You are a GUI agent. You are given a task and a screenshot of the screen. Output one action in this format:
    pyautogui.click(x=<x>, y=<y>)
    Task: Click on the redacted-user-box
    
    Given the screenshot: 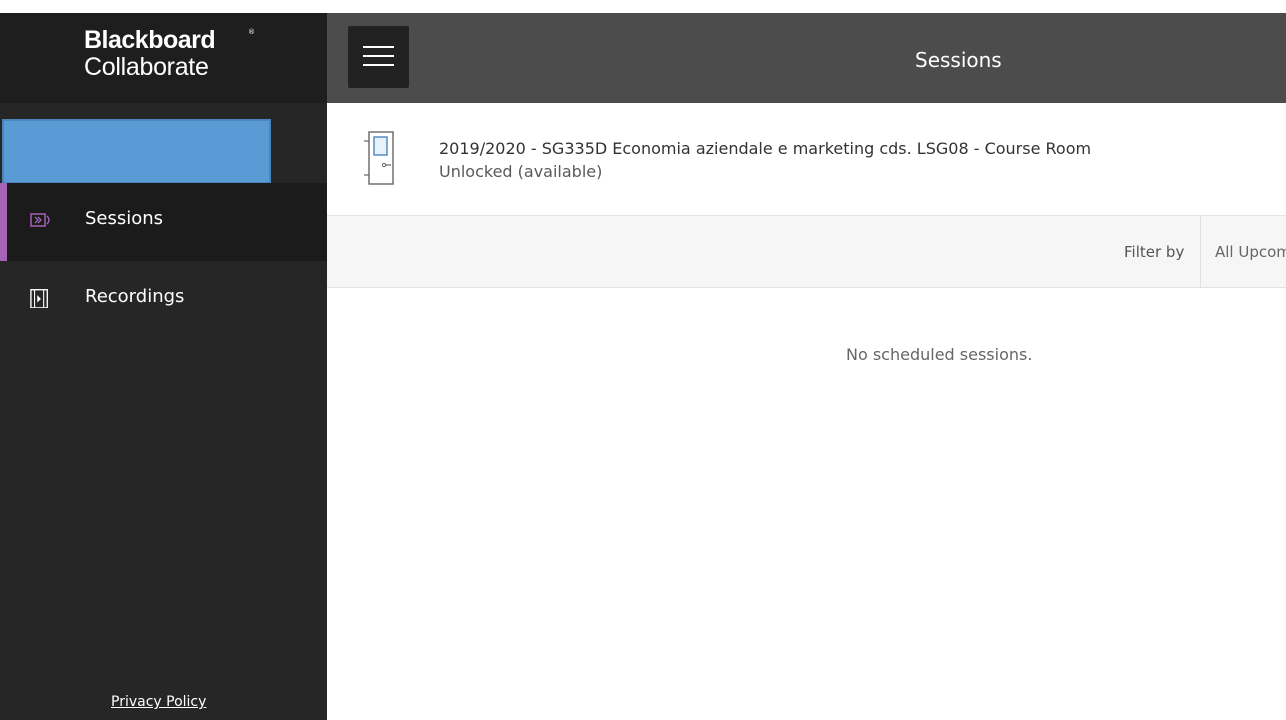 What is the action you would take?
    pyautogui.click(x=136, y=151)
    